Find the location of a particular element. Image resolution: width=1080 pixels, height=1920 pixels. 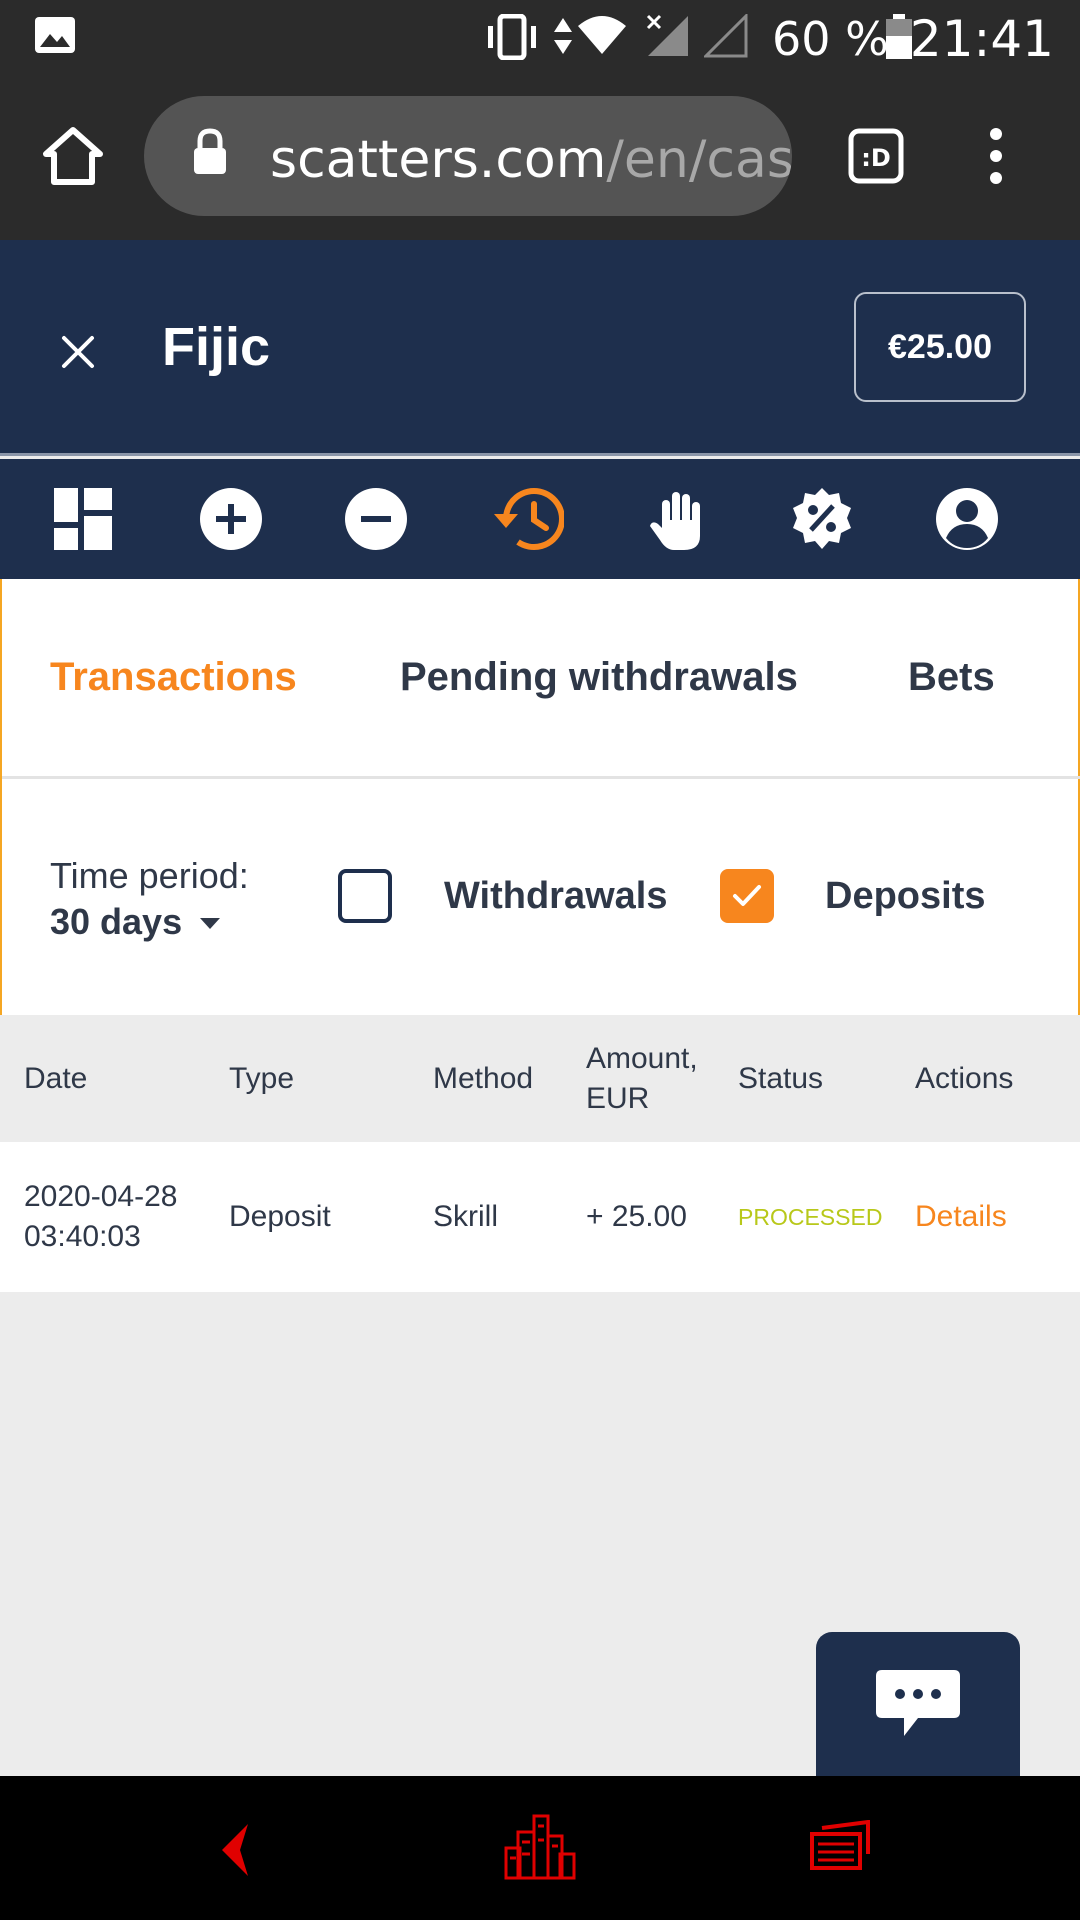

tab-bets: Bets is located at coordinates (951, 677).